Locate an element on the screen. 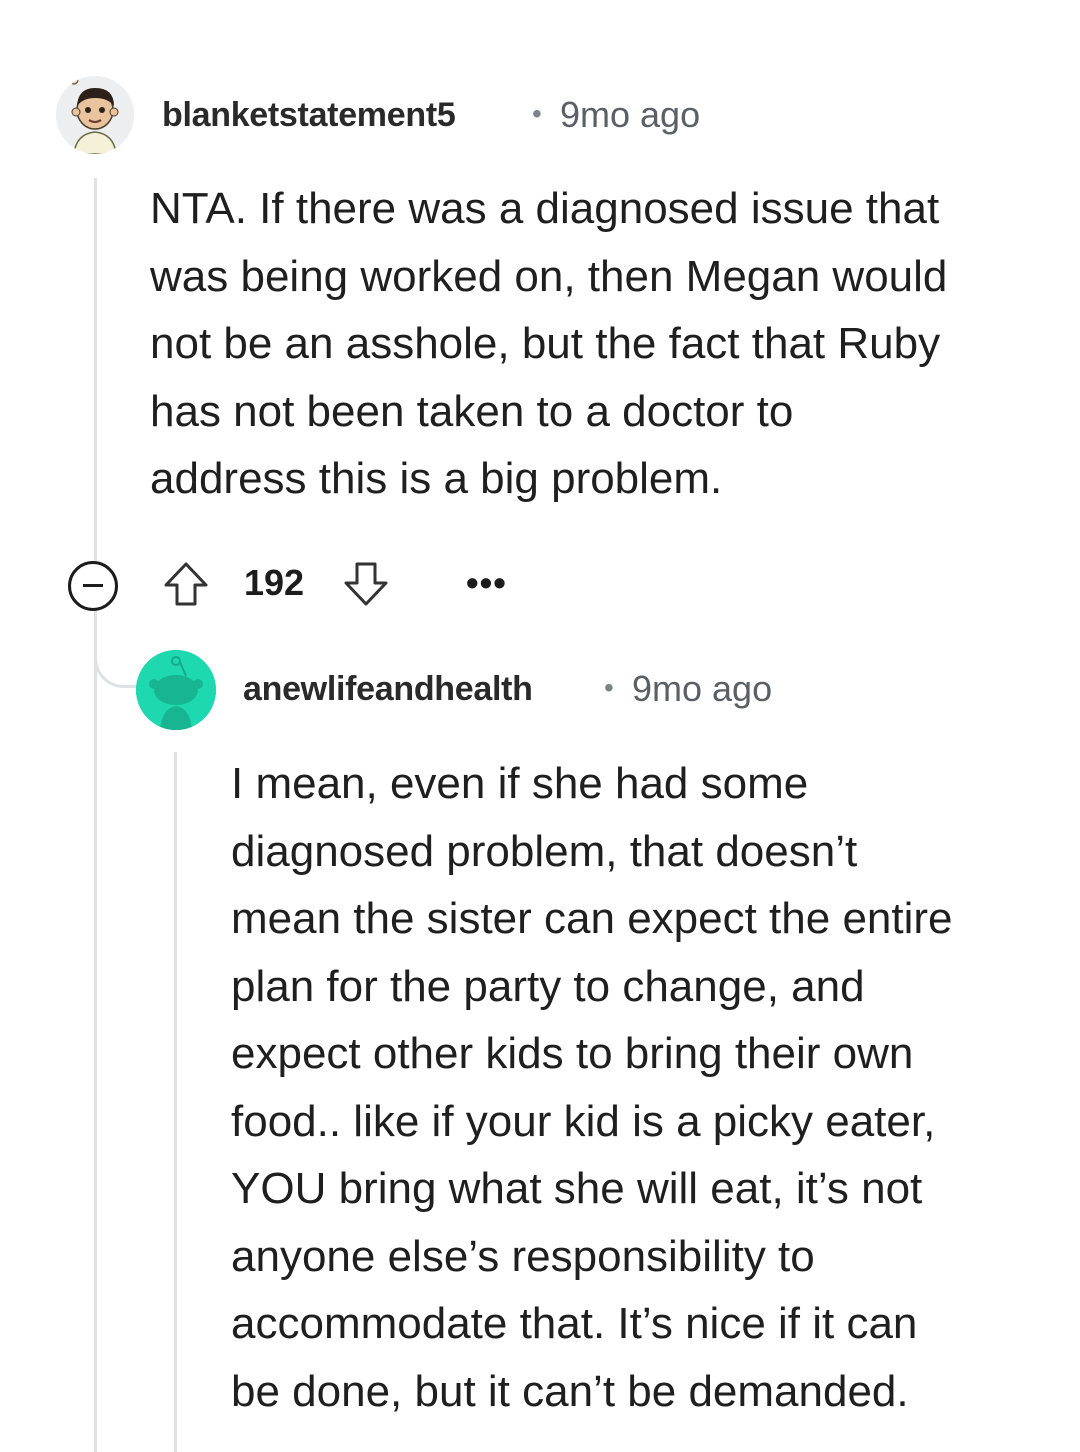 This screenshot has width=1080, height=1452. downvote-icon is located at coordinates (366, 584).